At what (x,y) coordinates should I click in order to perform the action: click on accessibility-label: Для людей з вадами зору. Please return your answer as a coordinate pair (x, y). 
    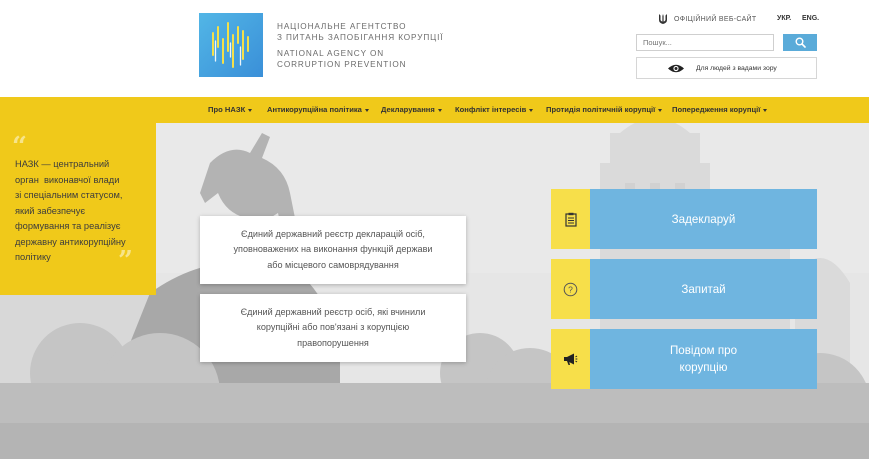
    Looking at the image, I should click on (736, 68).